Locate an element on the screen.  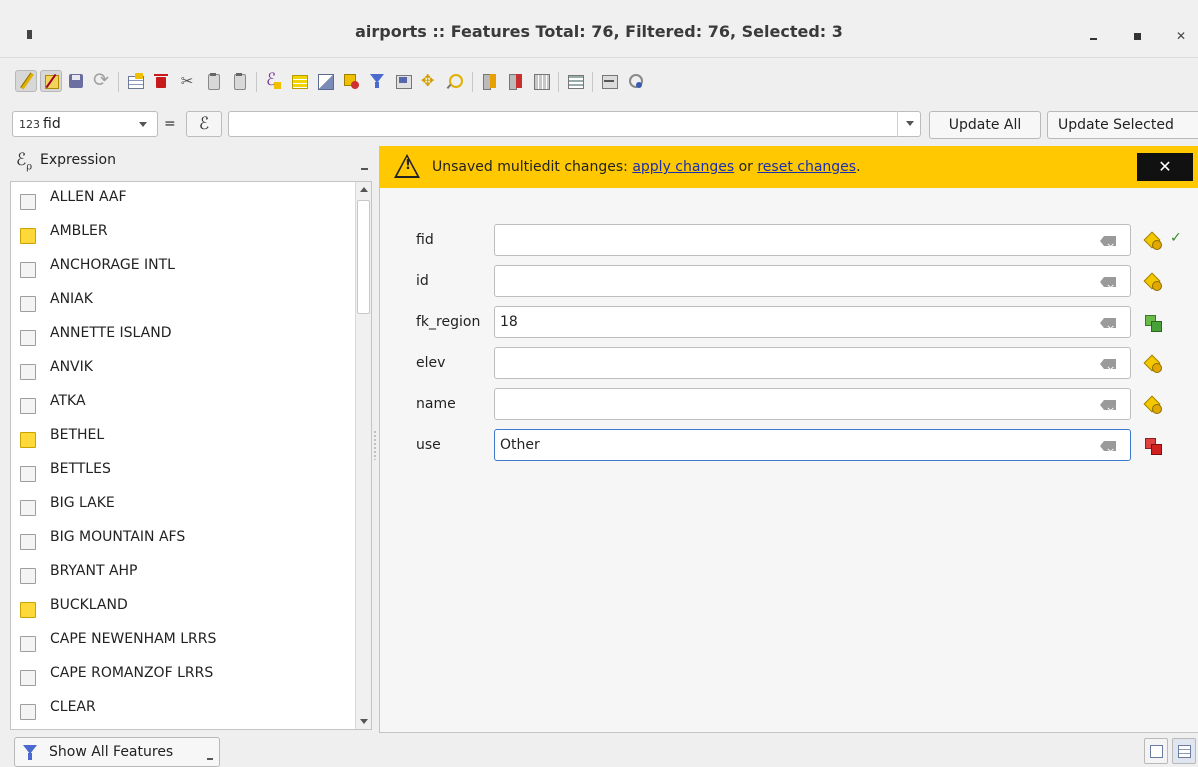
update-selected-button: Update Selected is located at coordinates (1122, 125).